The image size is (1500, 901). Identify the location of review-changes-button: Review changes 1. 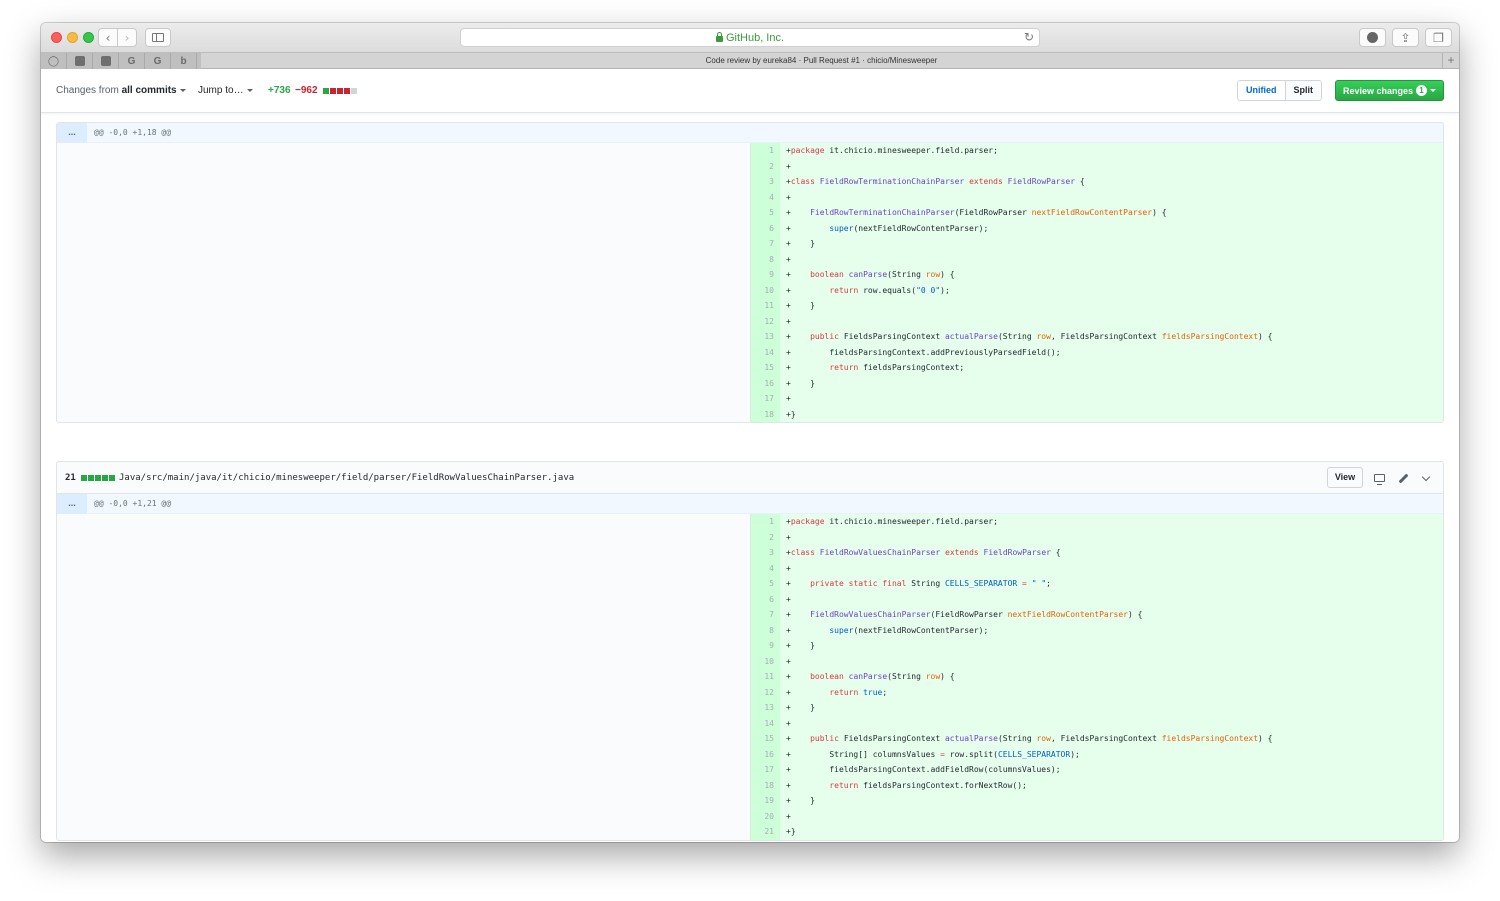
(1389, 90).